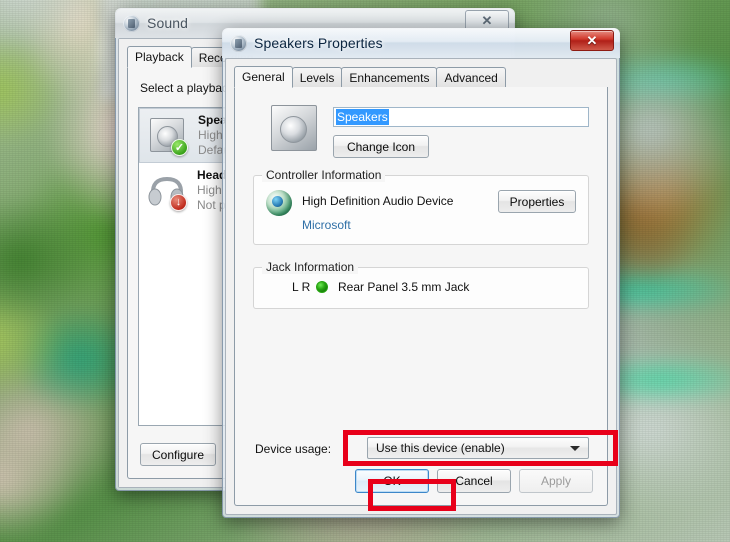 The height and width of the screenshot is (542, 730). Describe the element at coordinates (167, 23) in the screenshot. I see `sound-title: Sound` at that location.